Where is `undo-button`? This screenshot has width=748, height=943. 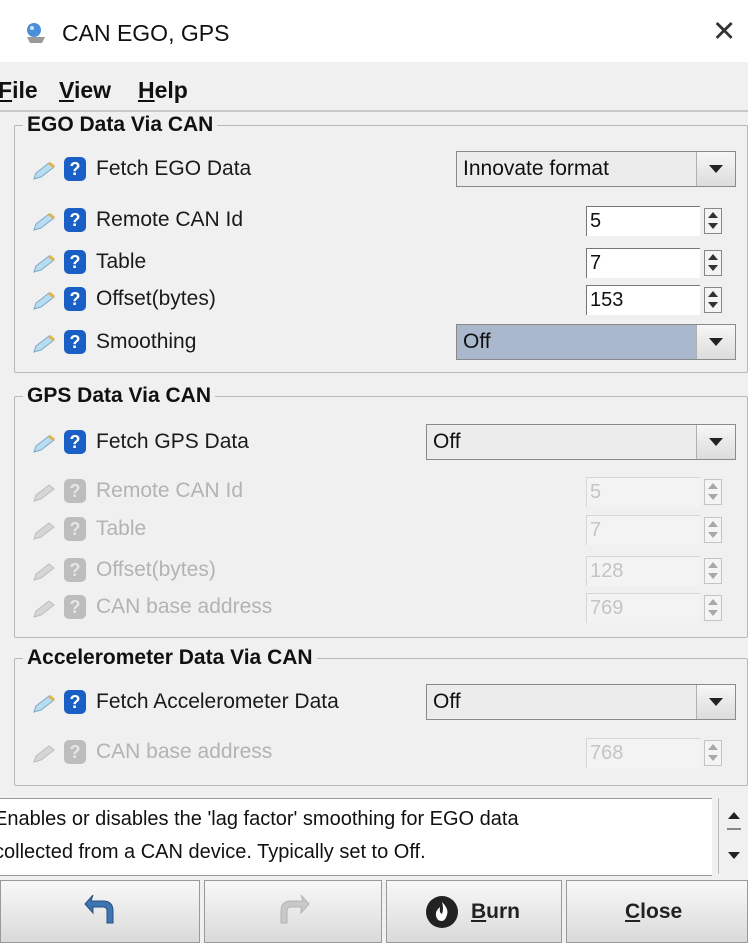 undo-button is located at coordinates (100, 911).